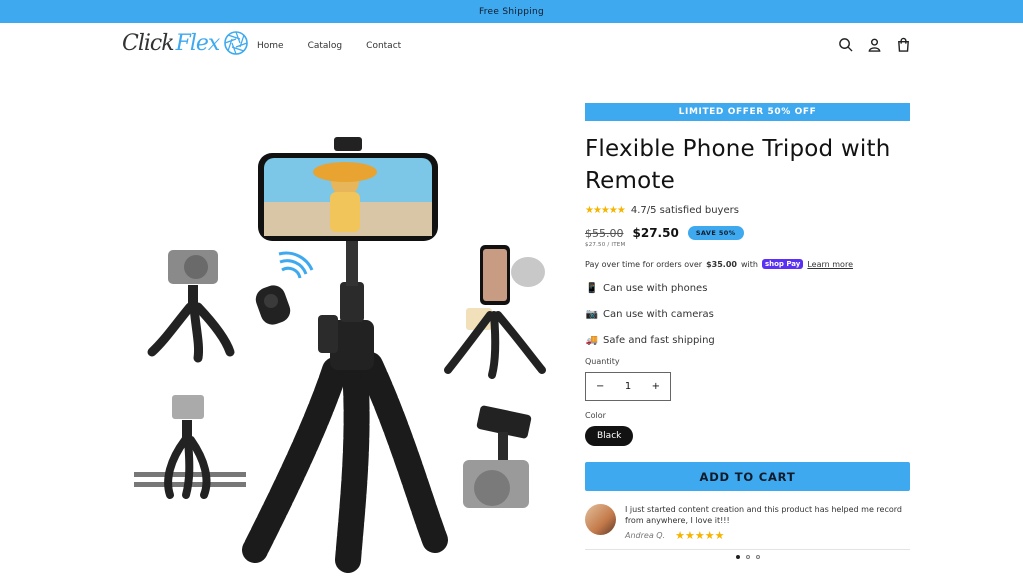 The width and height of the screenshot is (1023, 585). I want to click on truck-icon: 🚚, so click(592, 340).